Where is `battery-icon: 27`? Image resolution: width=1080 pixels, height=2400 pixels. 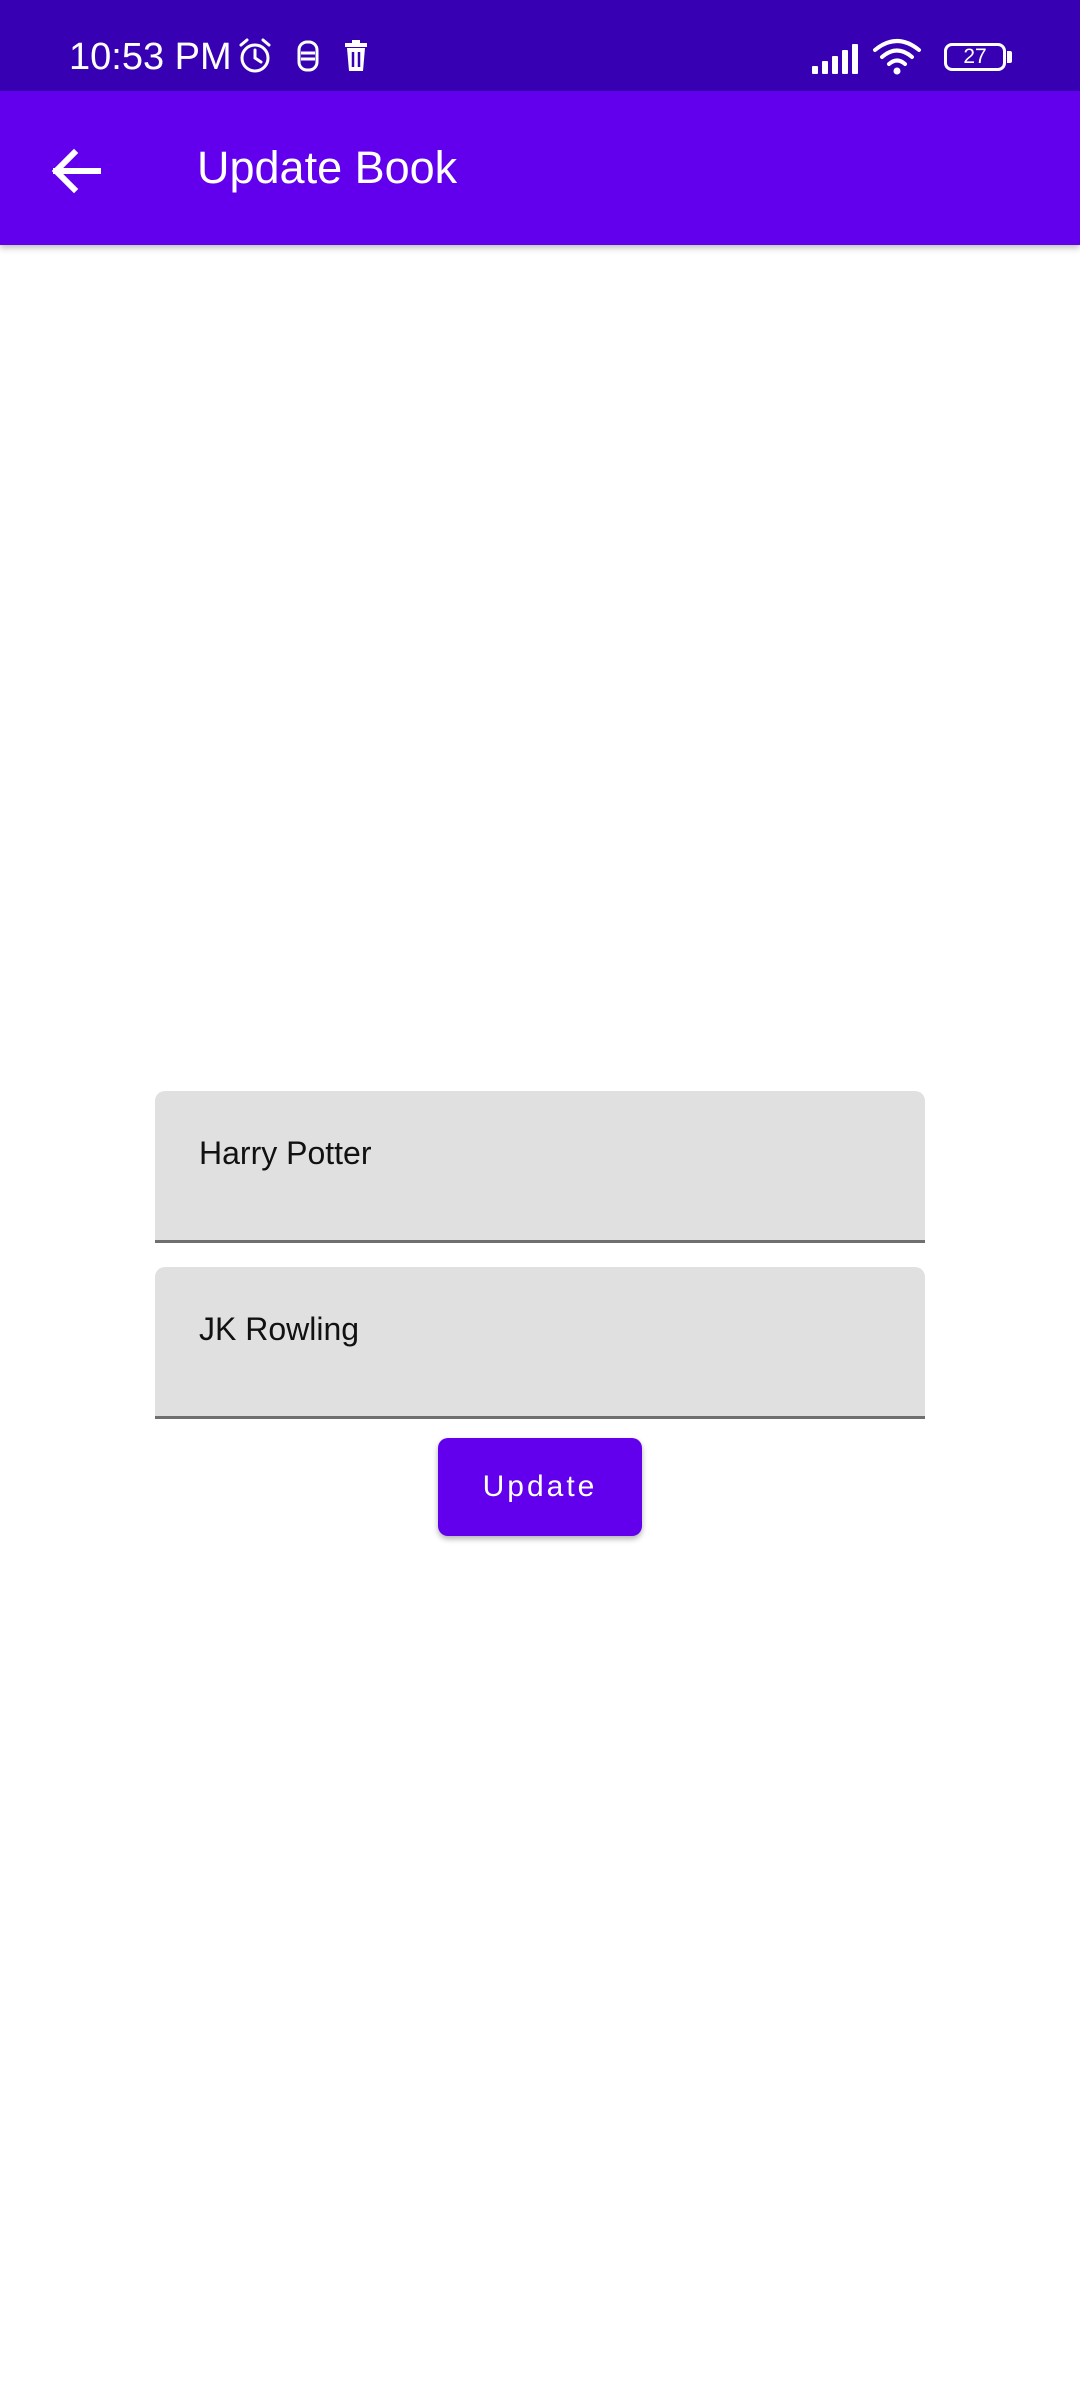 battery-icon: 27 is located at coordinates (975, 57).